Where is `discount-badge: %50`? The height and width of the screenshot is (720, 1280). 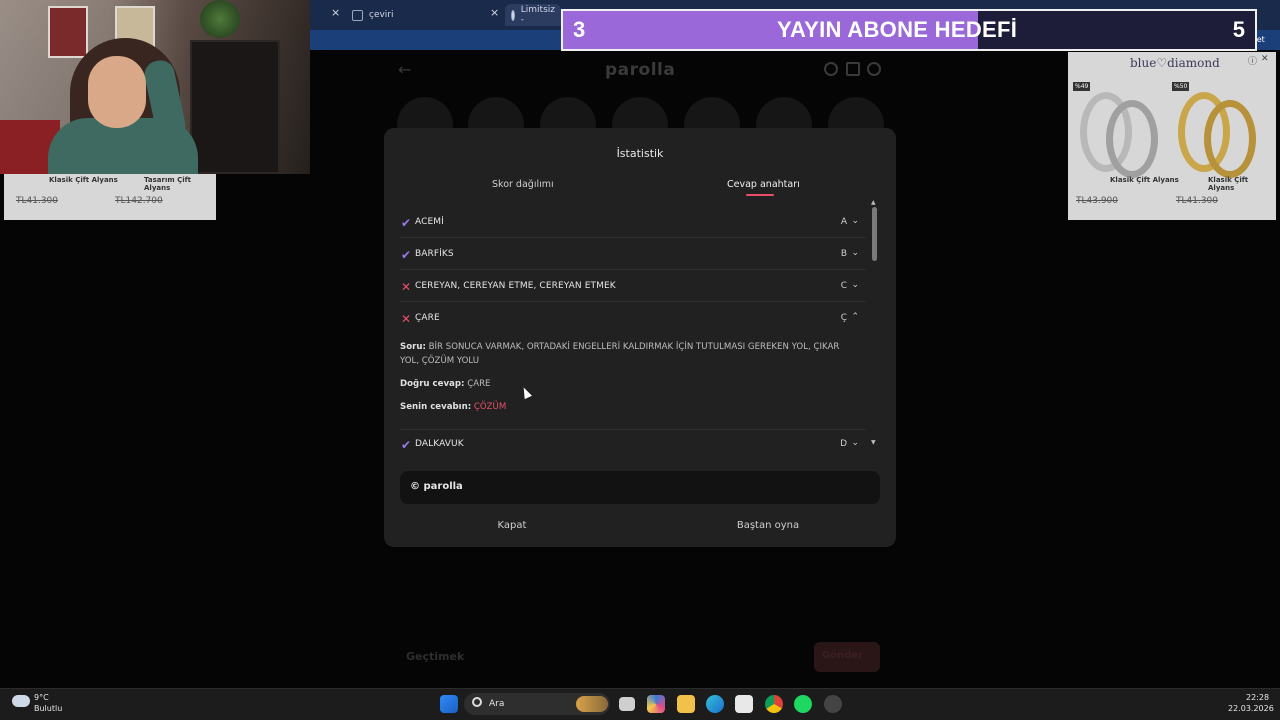 discount-badge: %50 is located at coordinates (1181, 86).